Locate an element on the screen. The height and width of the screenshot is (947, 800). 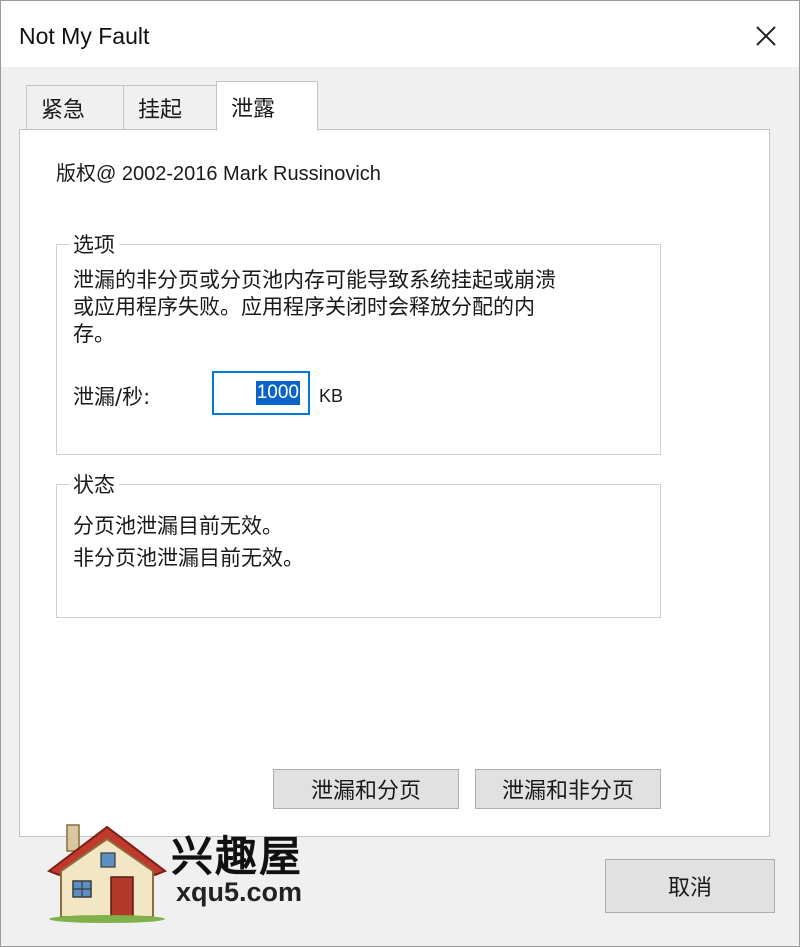
close-icon is located at coordinates (766, 36).